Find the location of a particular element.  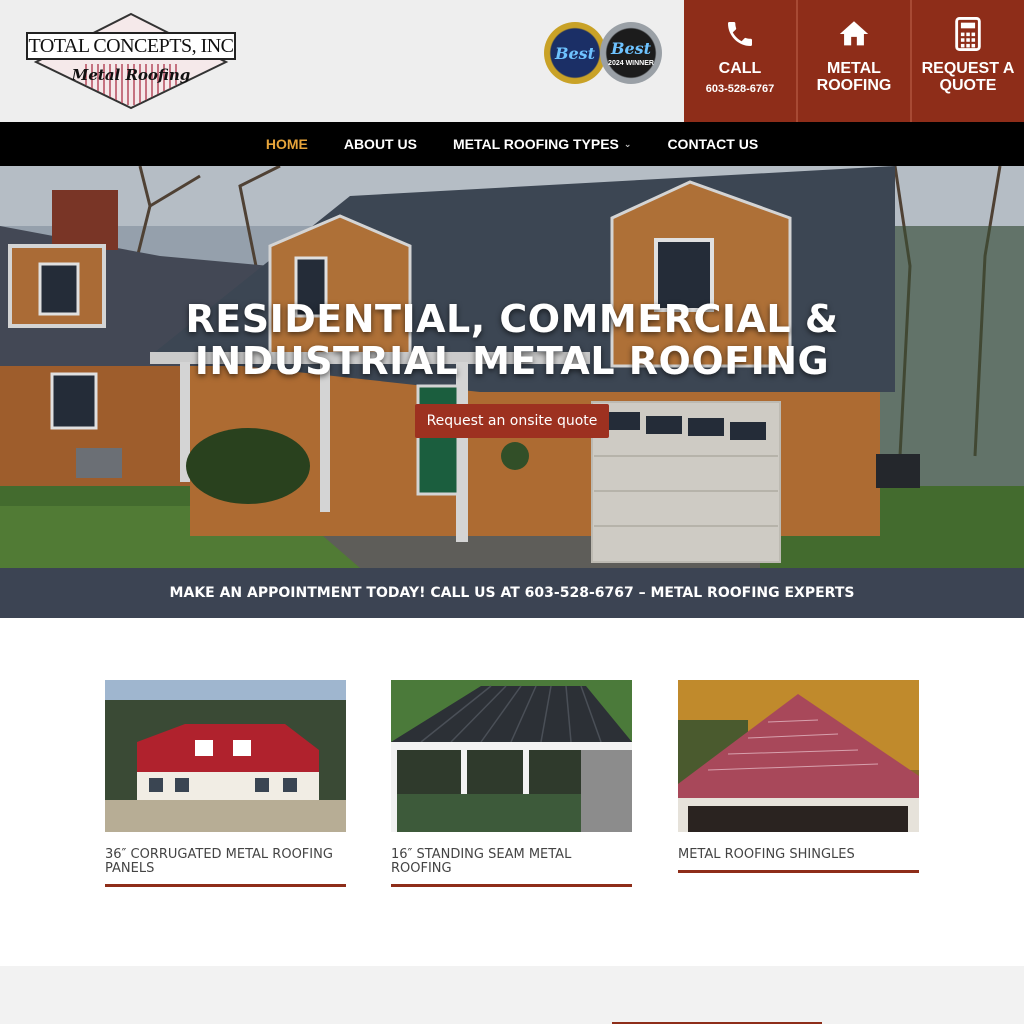

call-phone-number: 603-528-6767 is located at coordinates (740, 89).